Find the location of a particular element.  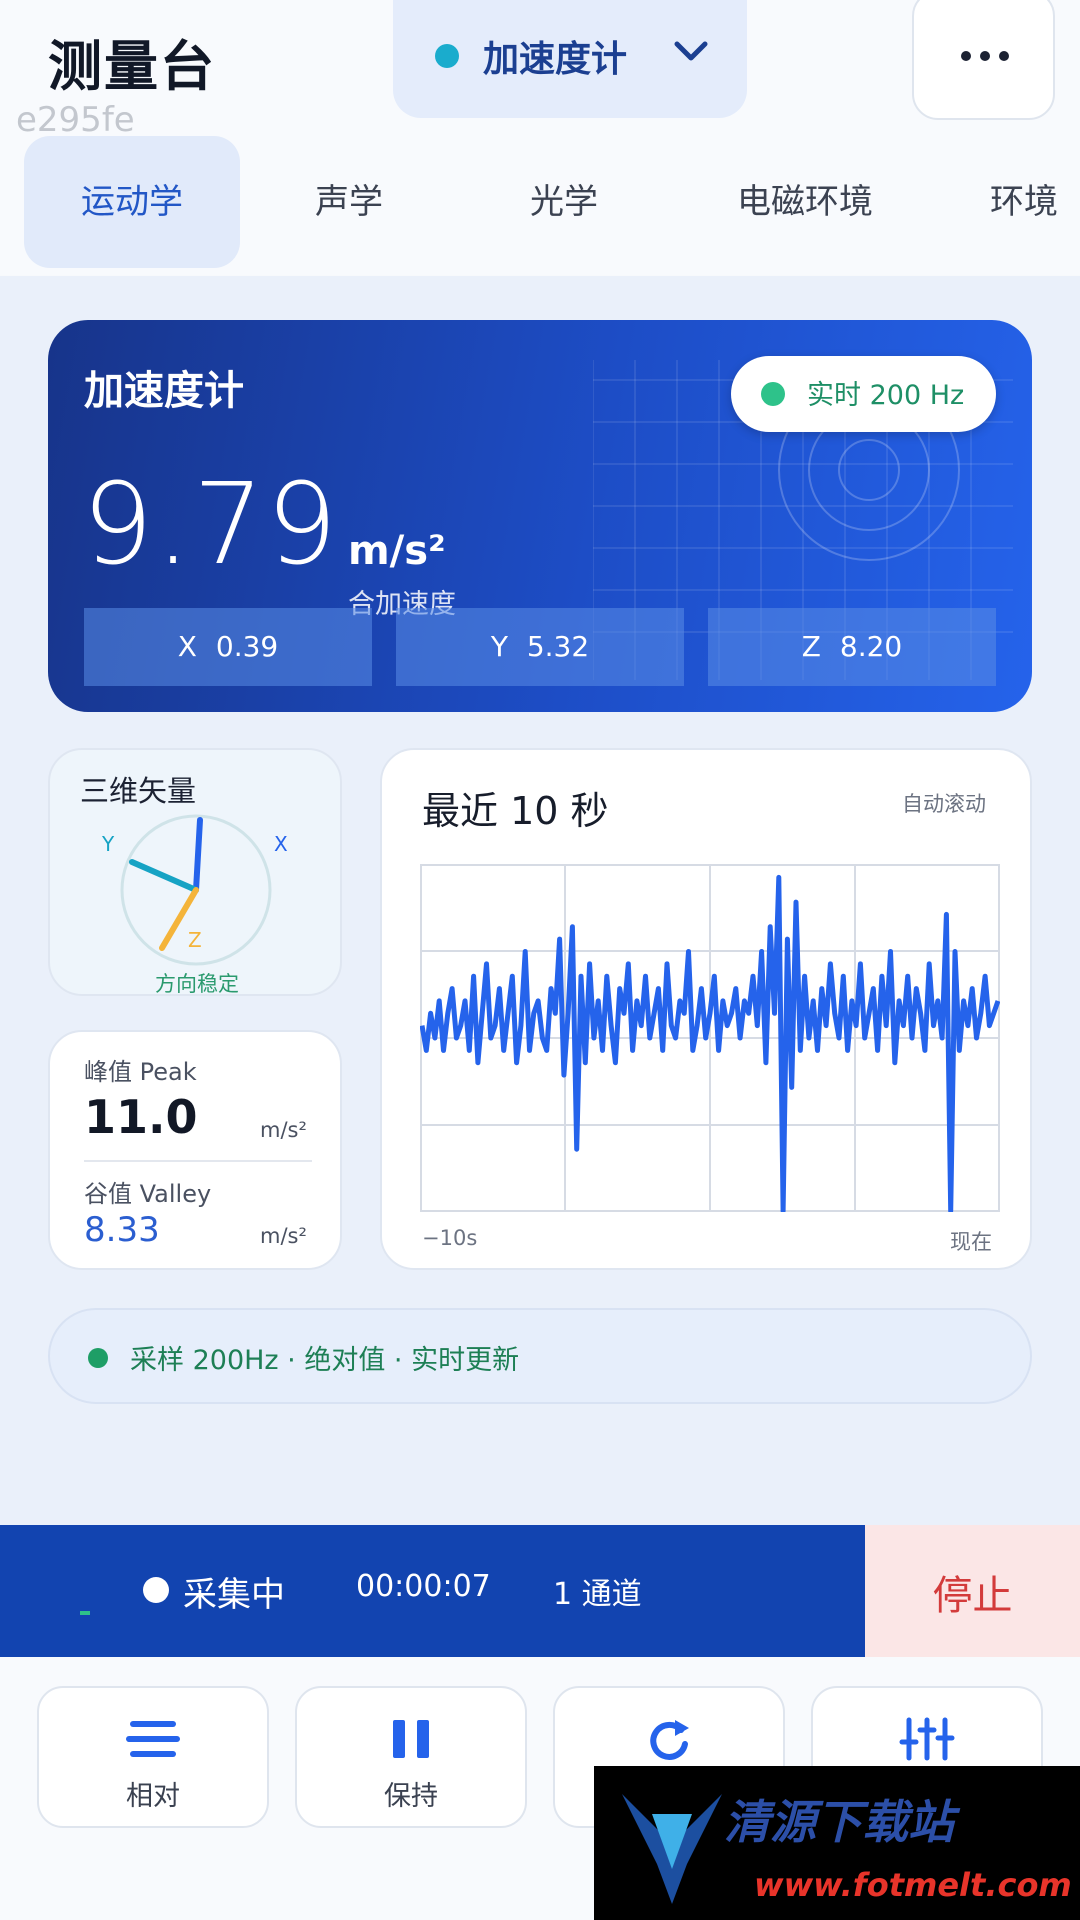

watermark-logo-icon is located at coordinates (672, 1849).